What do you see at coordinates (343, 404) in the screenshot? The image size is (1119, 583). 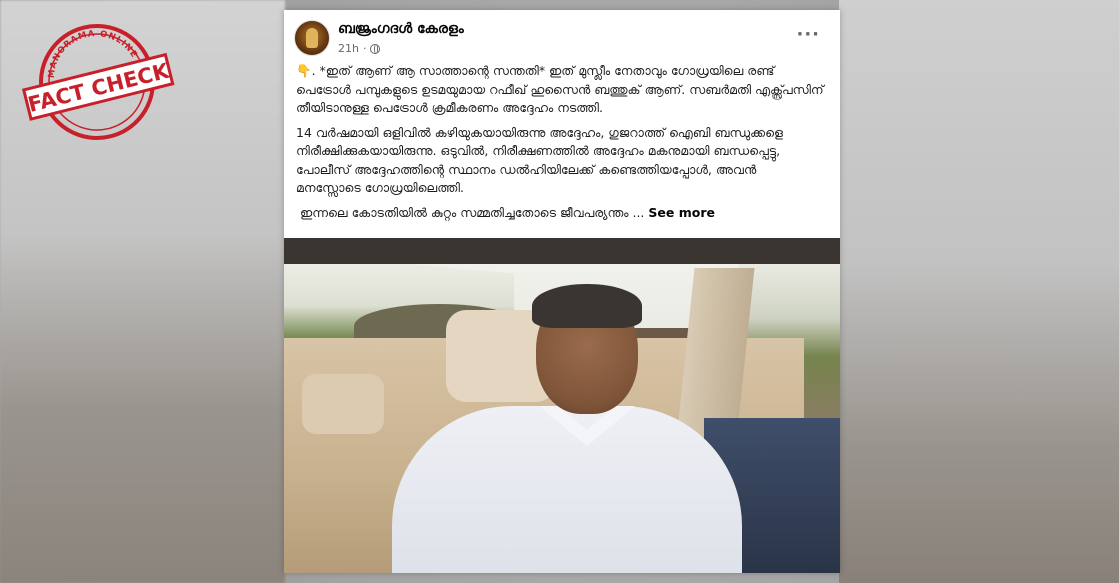 I see `photo-headrest-left` at bounding box center [343, 404].